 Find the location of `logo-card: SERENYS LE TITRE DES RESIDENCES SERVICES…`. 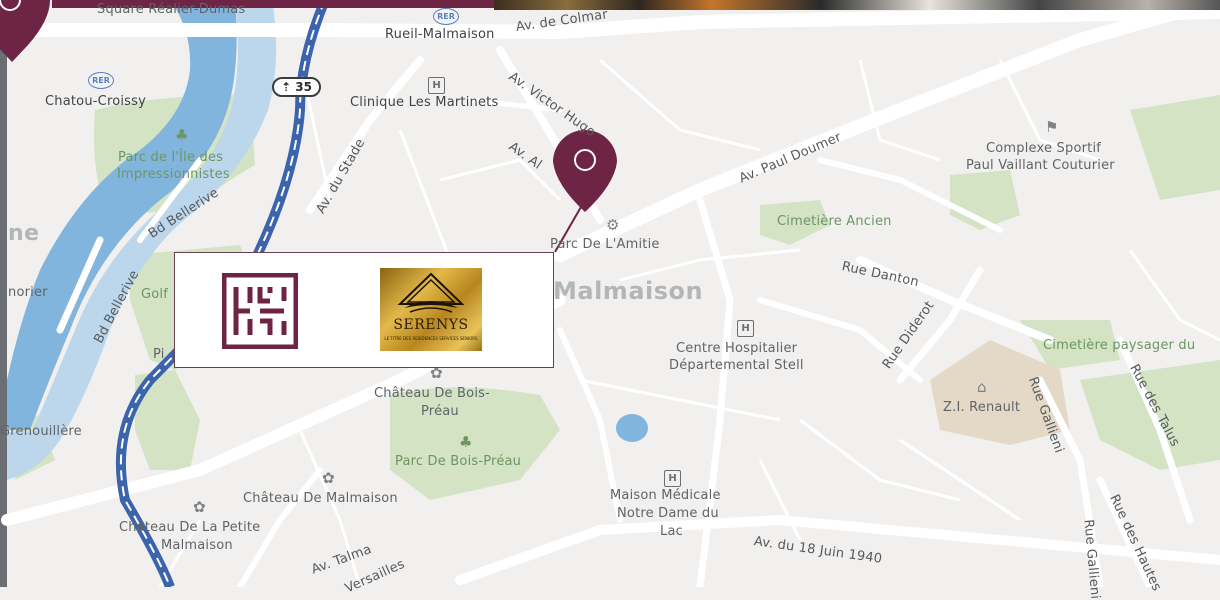

logo-card: SERENYS LE TITRE DES RESIDENCES SERVICES… is located at coordinates (364, 310).